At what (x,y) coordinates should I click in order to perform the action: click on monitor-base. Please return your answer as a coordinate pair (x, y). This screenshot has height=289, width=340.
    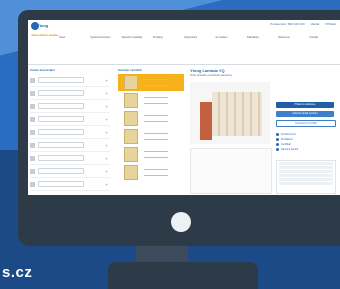
    Looking at the image, I should click on (183, 275).